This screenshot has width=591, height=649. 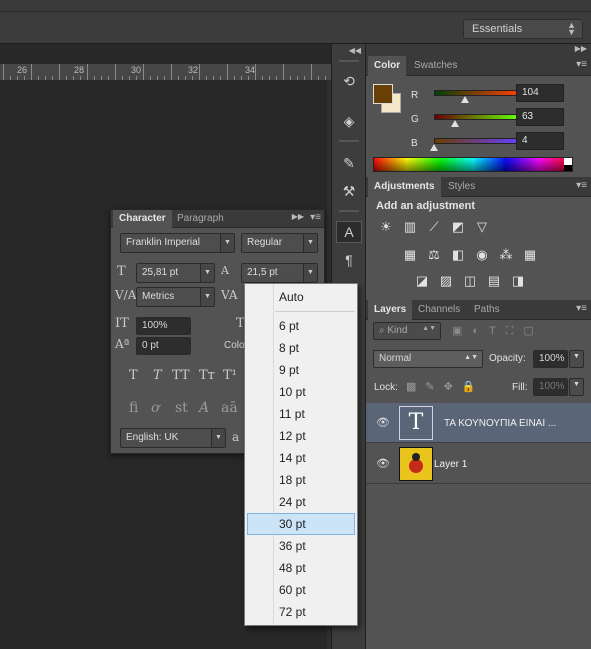 I want to click on contextual-alternates-icon: ơ, so click(x=155, y=408).